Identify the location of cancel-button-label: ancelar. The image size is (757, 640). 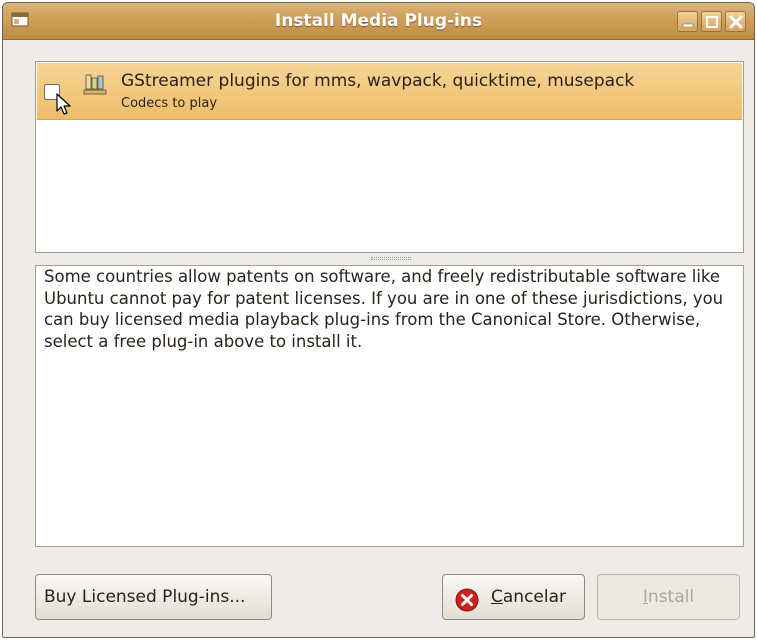
(534, 597).